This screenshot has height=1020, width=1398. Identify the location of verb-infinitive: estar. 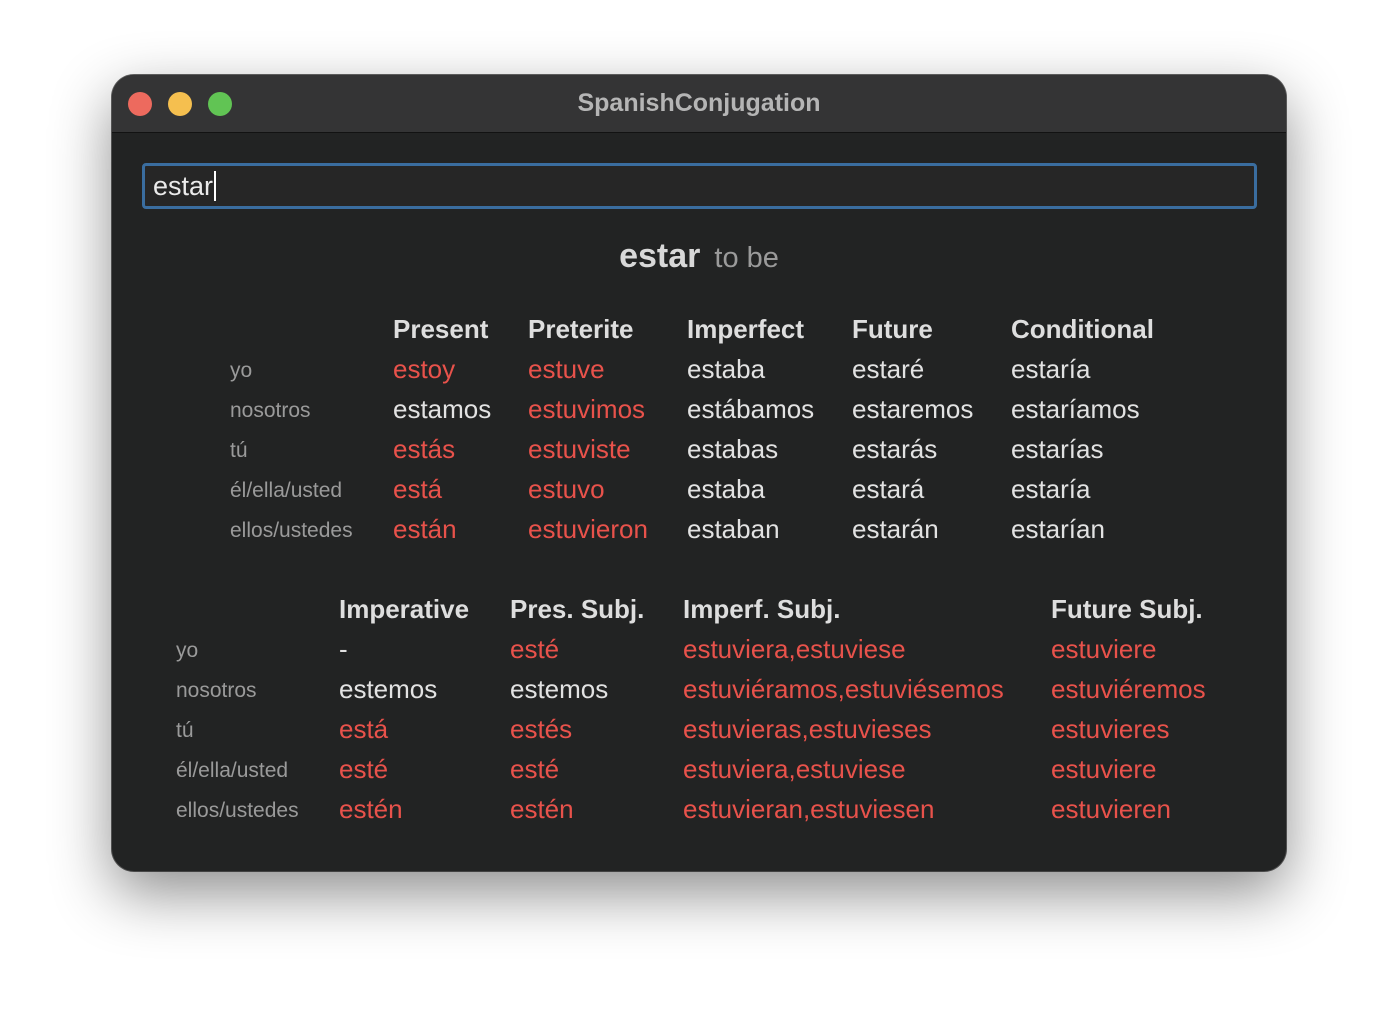
(660, 256).